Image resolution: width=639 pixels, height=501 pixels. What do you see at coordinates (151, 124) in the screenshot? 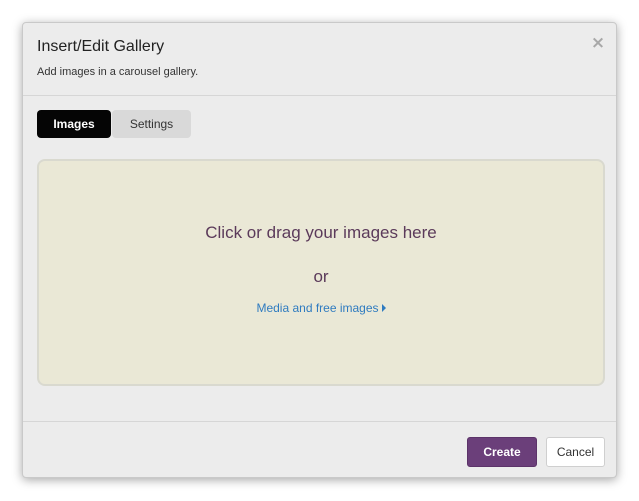
I see `tab-settings: Settings` at bounding box center [151, 124].